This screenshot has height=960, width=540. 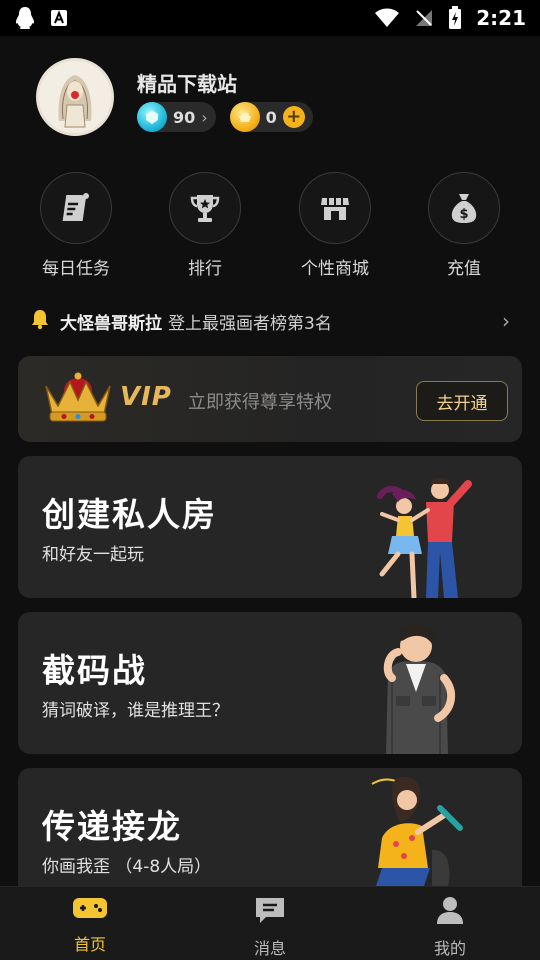 What do you see at coordinates (462, 401) in the screenshot?
I see `vip-activate-button: 去开通` at bounding box center [462, 401].